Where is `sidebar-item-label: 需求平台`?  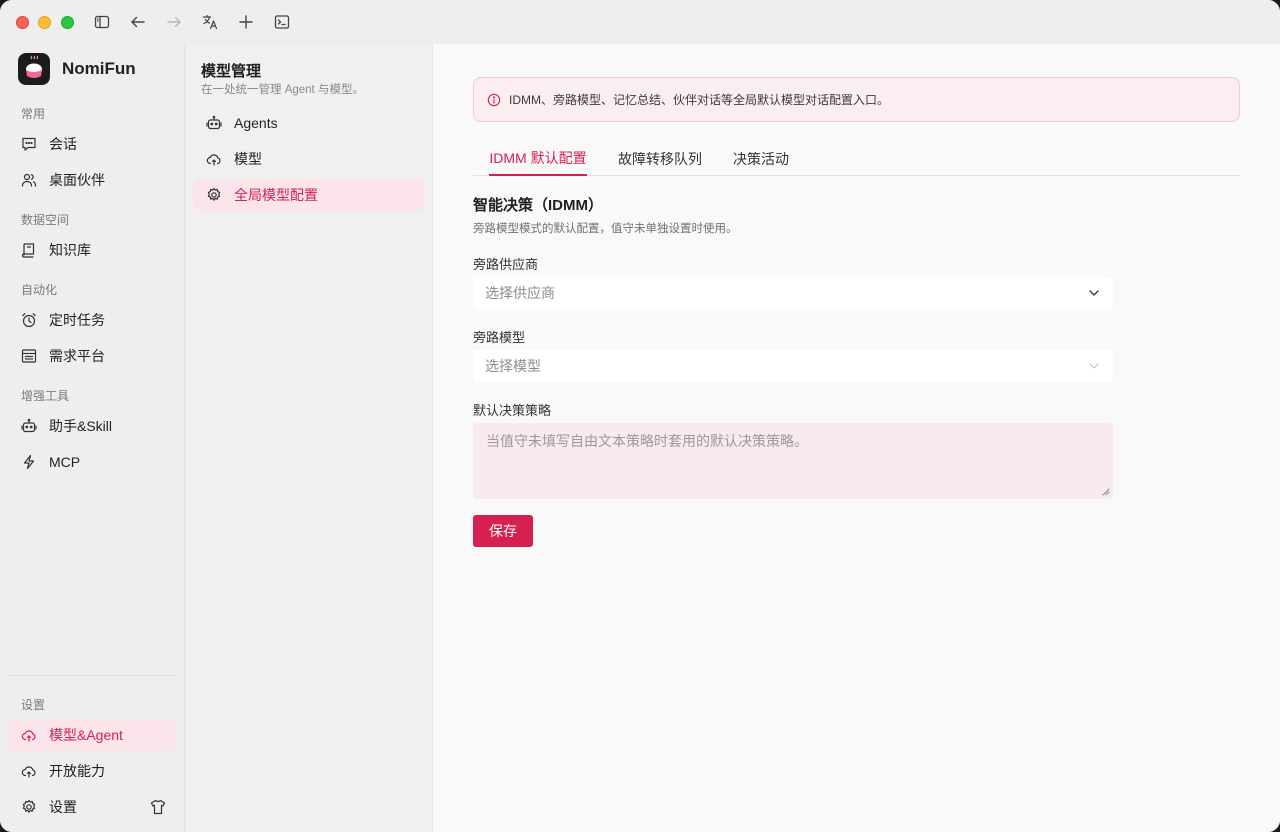 sidebar-item-label: 需求平台 is located at coordinates (77, 356).